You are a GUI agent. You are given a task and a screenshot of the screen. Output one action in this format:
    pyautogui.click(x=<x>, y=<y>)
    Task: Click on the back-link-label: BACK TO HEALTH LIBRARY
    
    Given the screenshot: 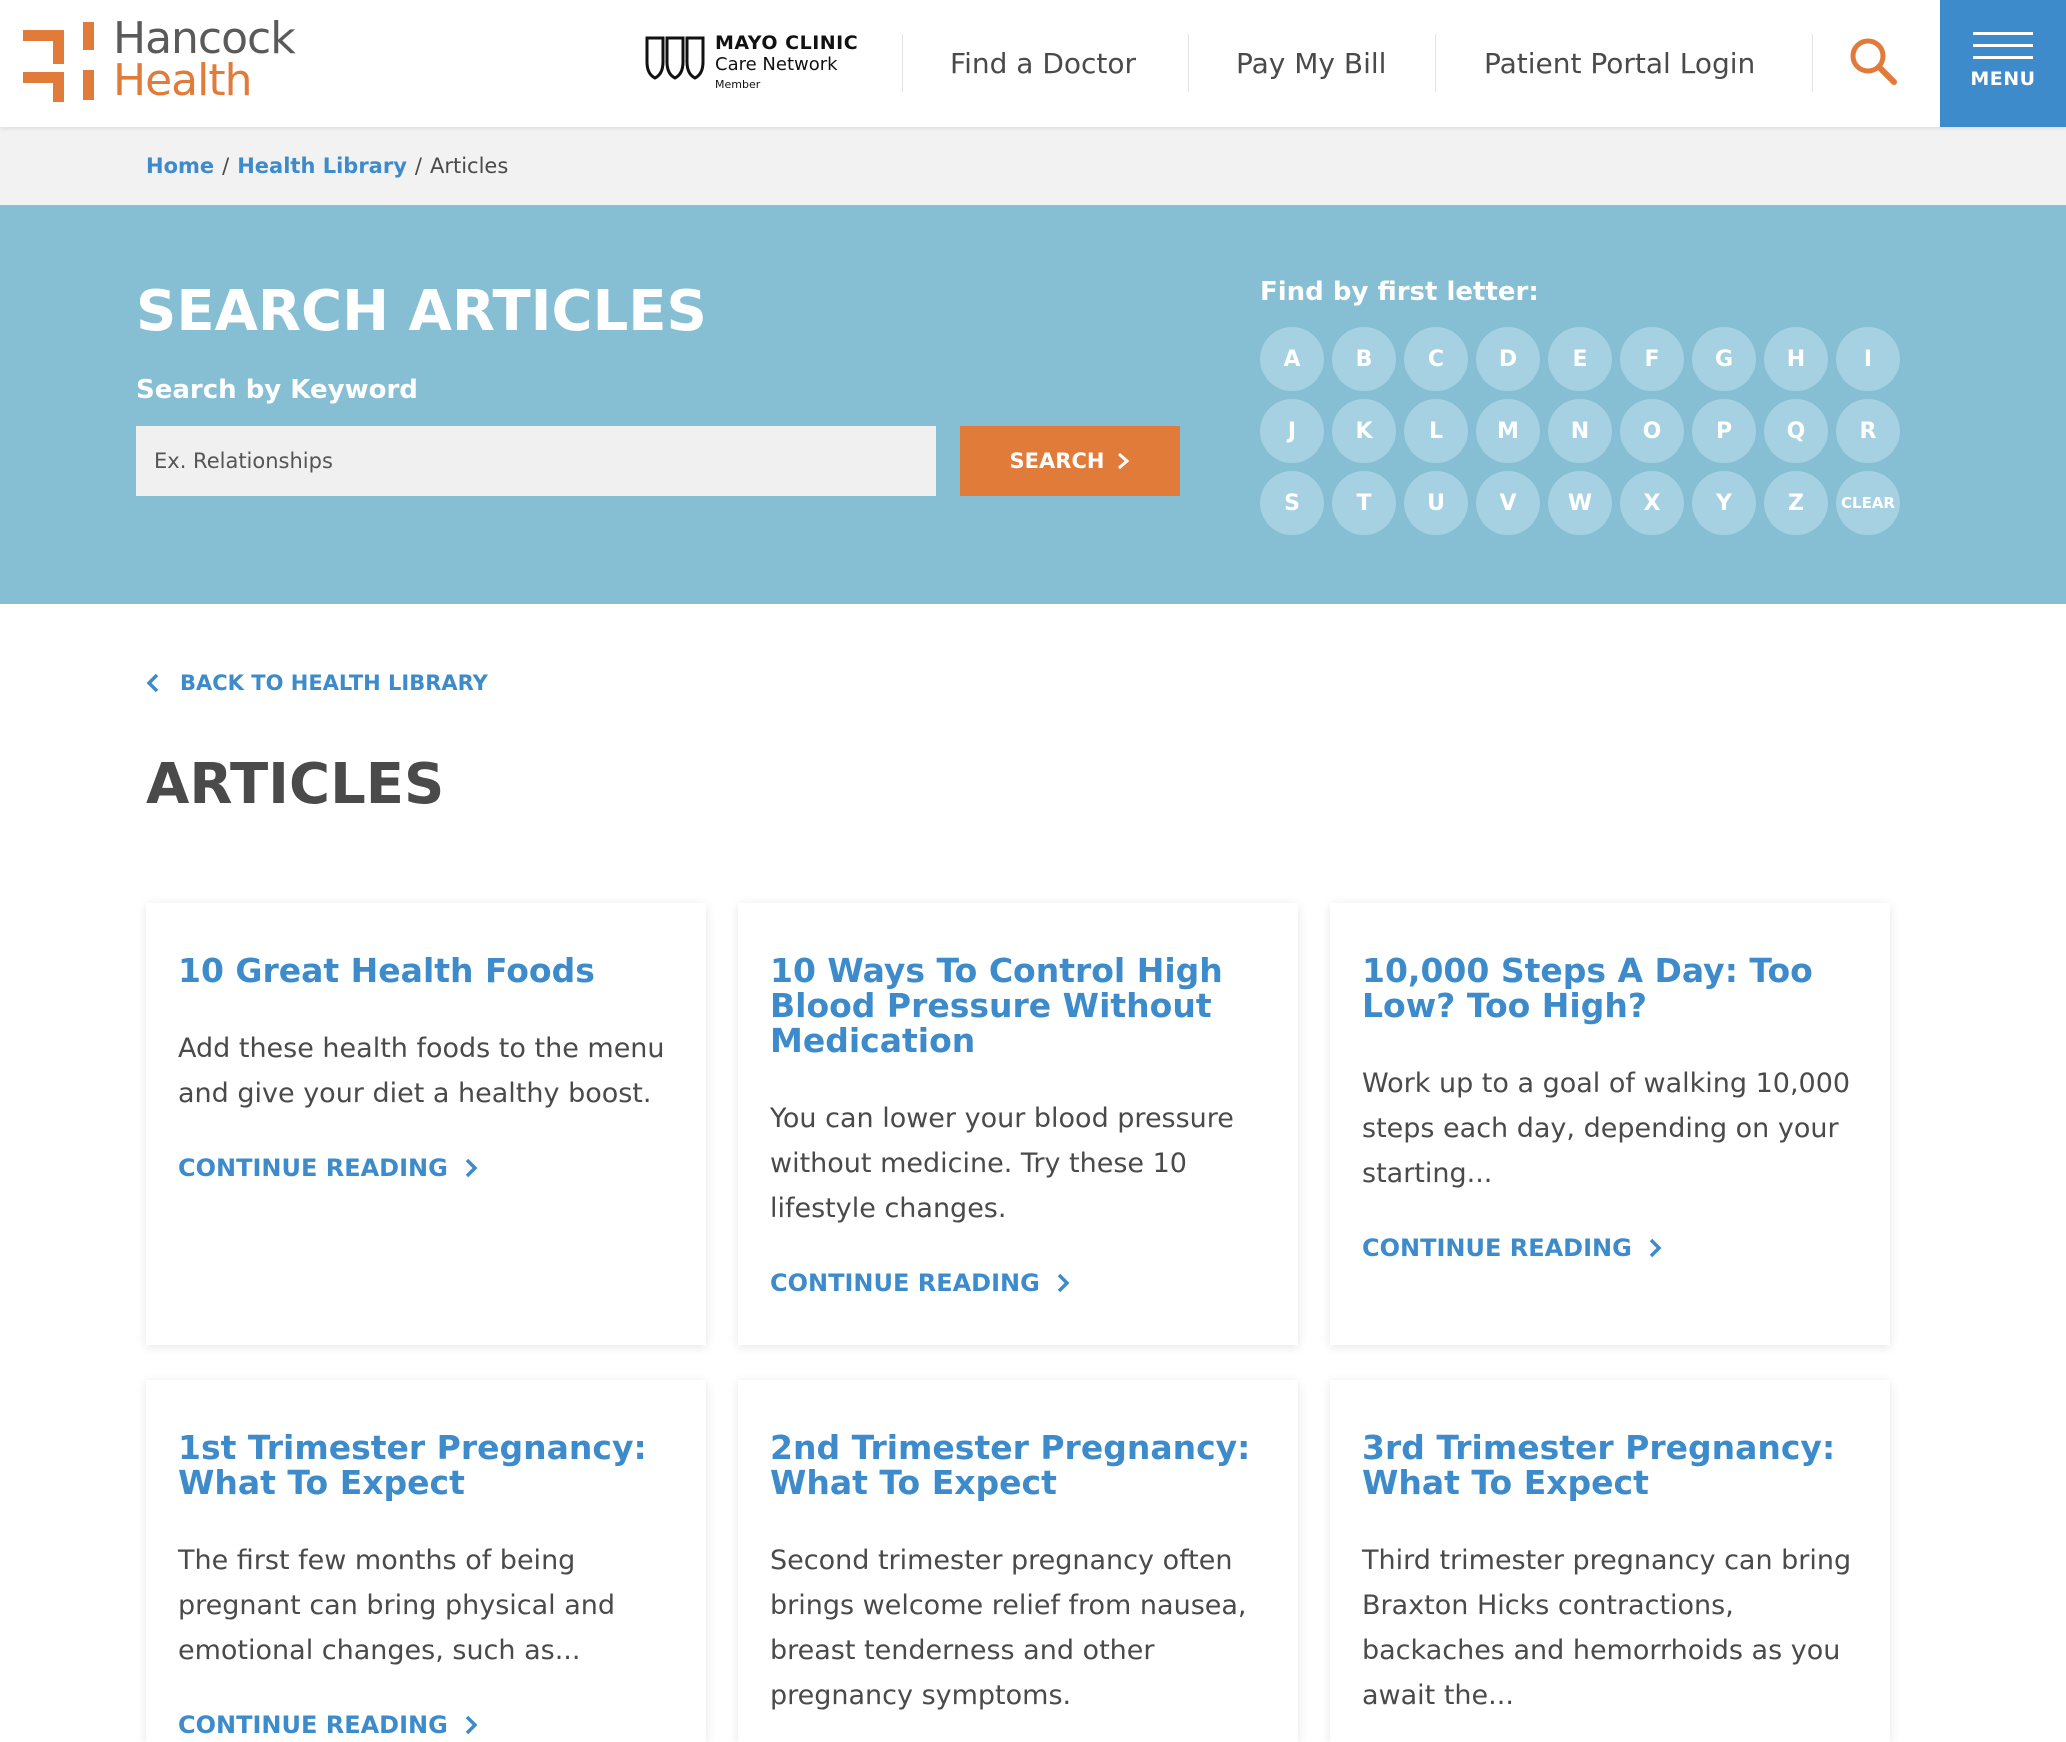 What is the action you would take?
    pyautogui.click(x=334, y=683)
    